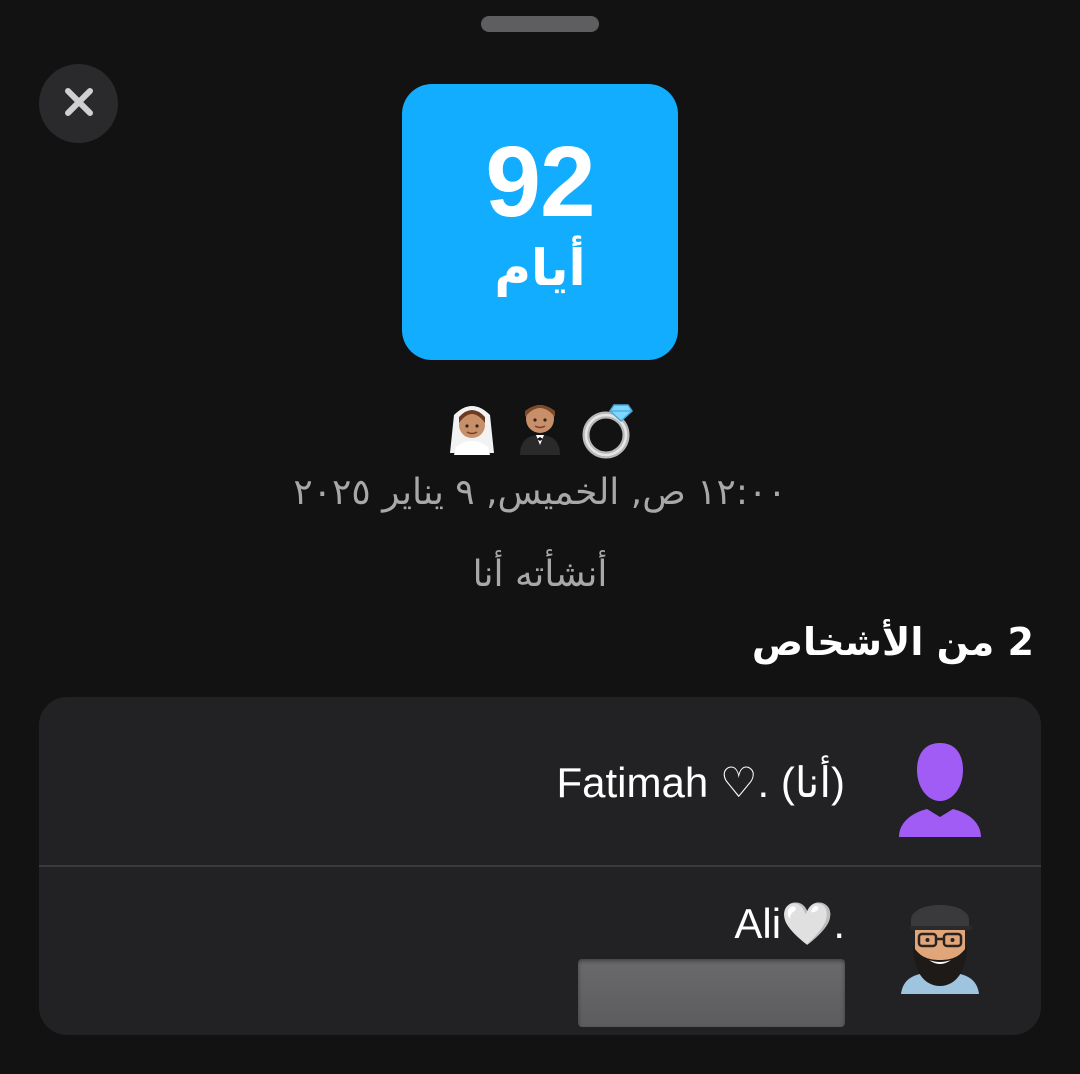 This screenshot has width=1080, height=1074. I want to click on list-item: Ali🤍., so click(540, 950).